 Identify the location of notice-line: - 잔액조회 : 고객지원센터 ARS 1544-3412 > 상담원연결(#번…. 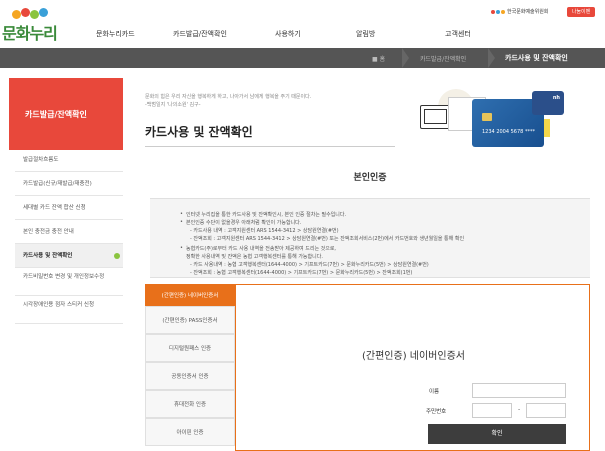
(327, 239).